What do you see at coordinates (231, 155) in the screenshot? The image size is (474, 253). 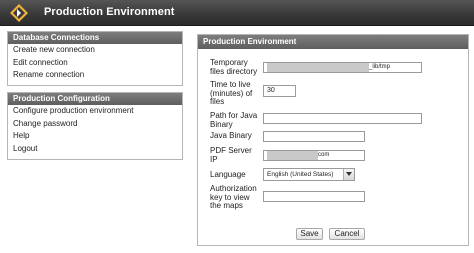 I see `pdf-server-label: PDF Server IP` at bounding box center [231, 155].